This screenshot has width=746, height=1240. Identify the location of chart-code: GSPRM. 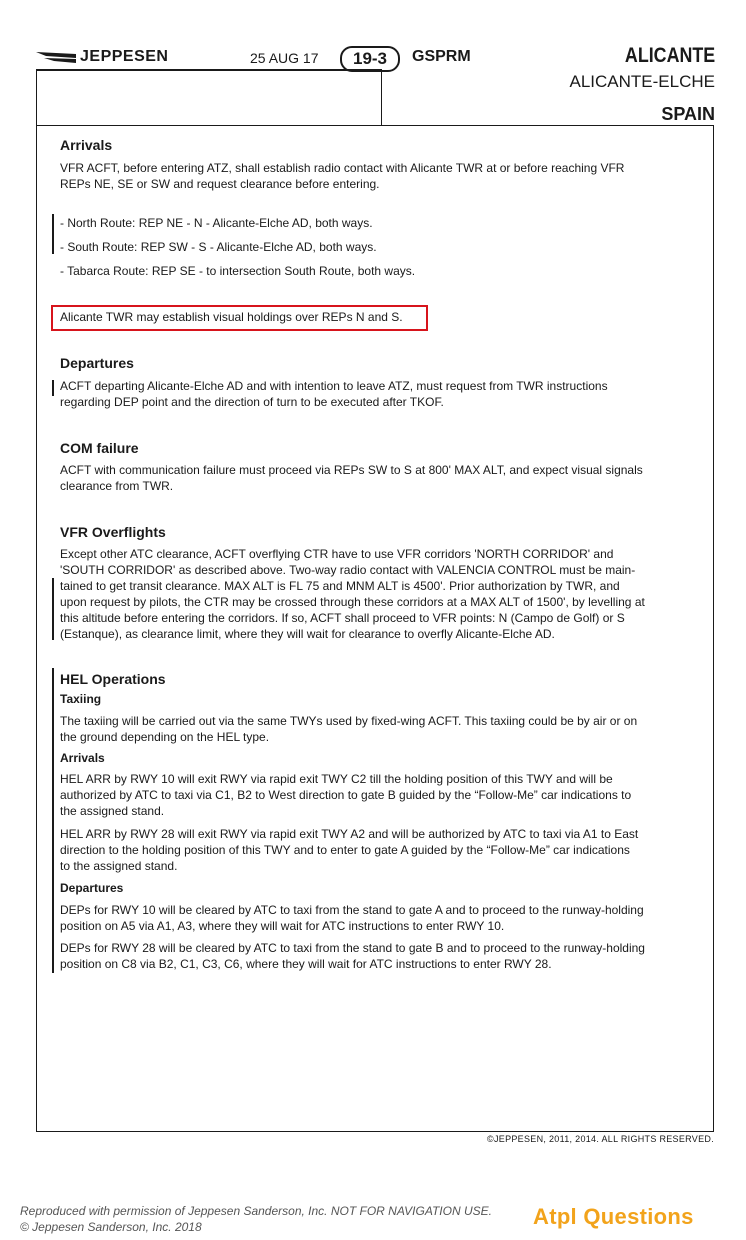
(441, 56).